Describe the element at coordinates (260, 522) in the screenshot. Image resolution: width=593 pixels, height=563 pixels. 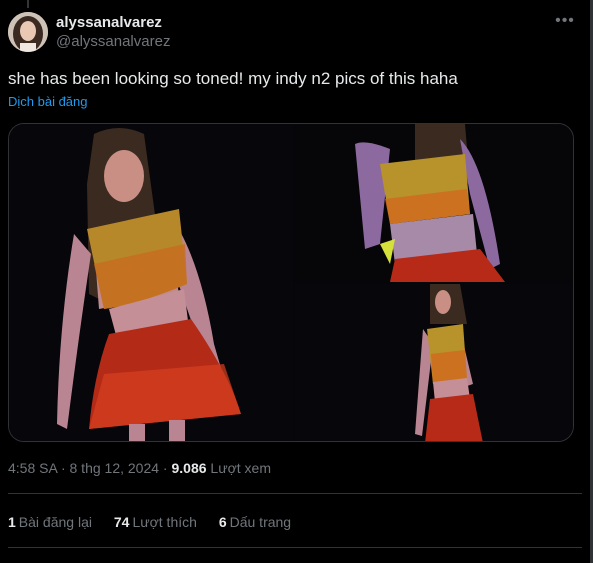
I see `bookmarks-label: Dấu trang` at that location.